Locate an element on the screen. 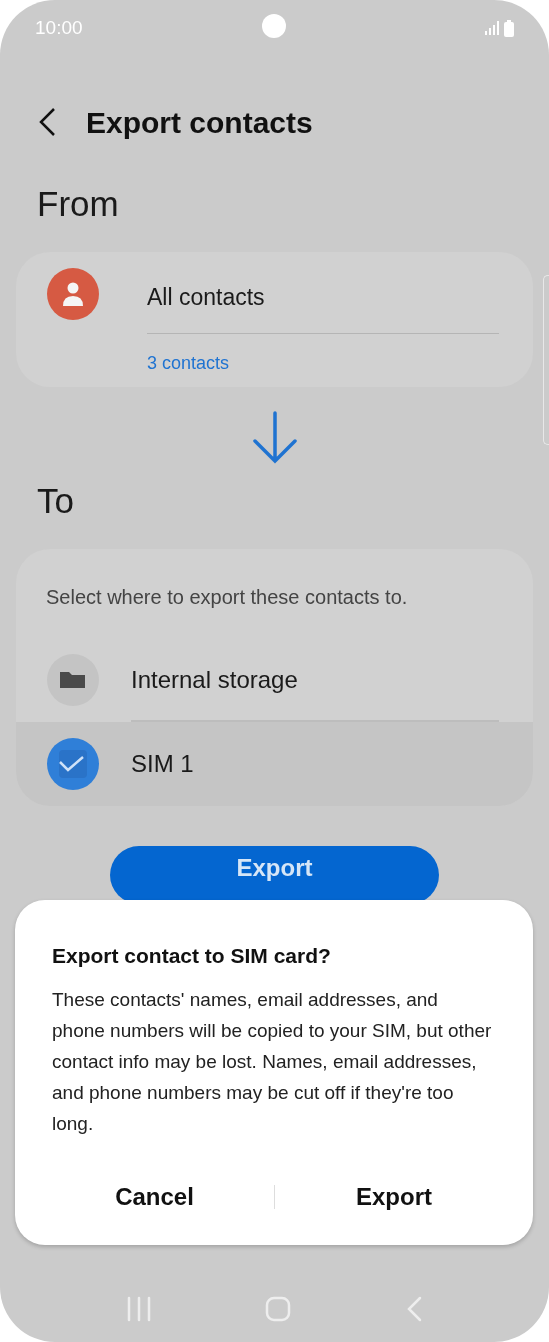  source-label: All contacts is located at coordinates (206, 297).